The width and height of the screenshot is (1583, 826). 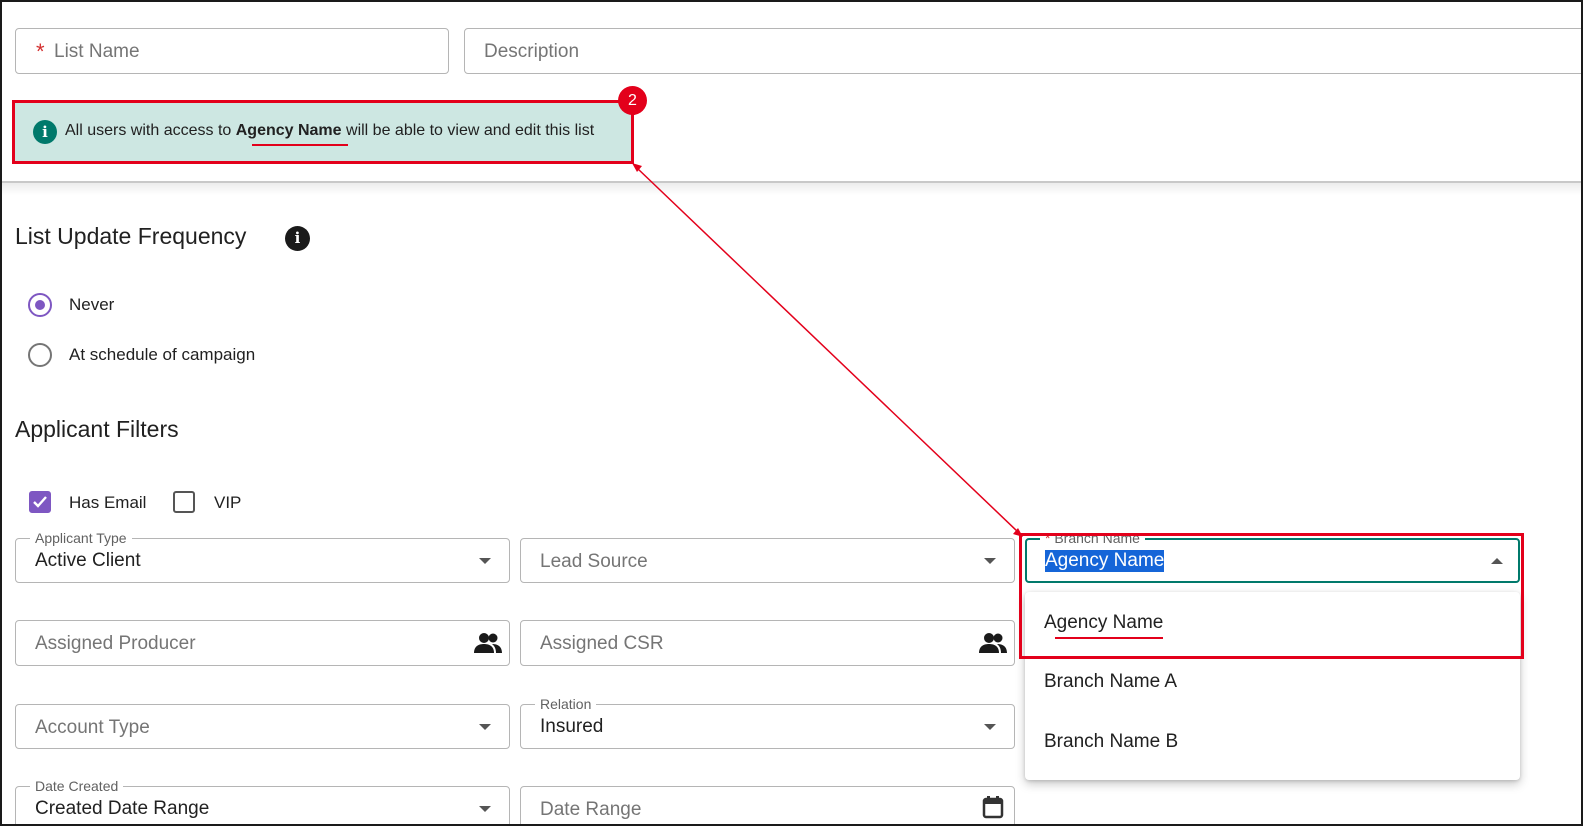 I want to click on assigned-producer-placeholder: Assigned Producer, so click(x=115, y=643).